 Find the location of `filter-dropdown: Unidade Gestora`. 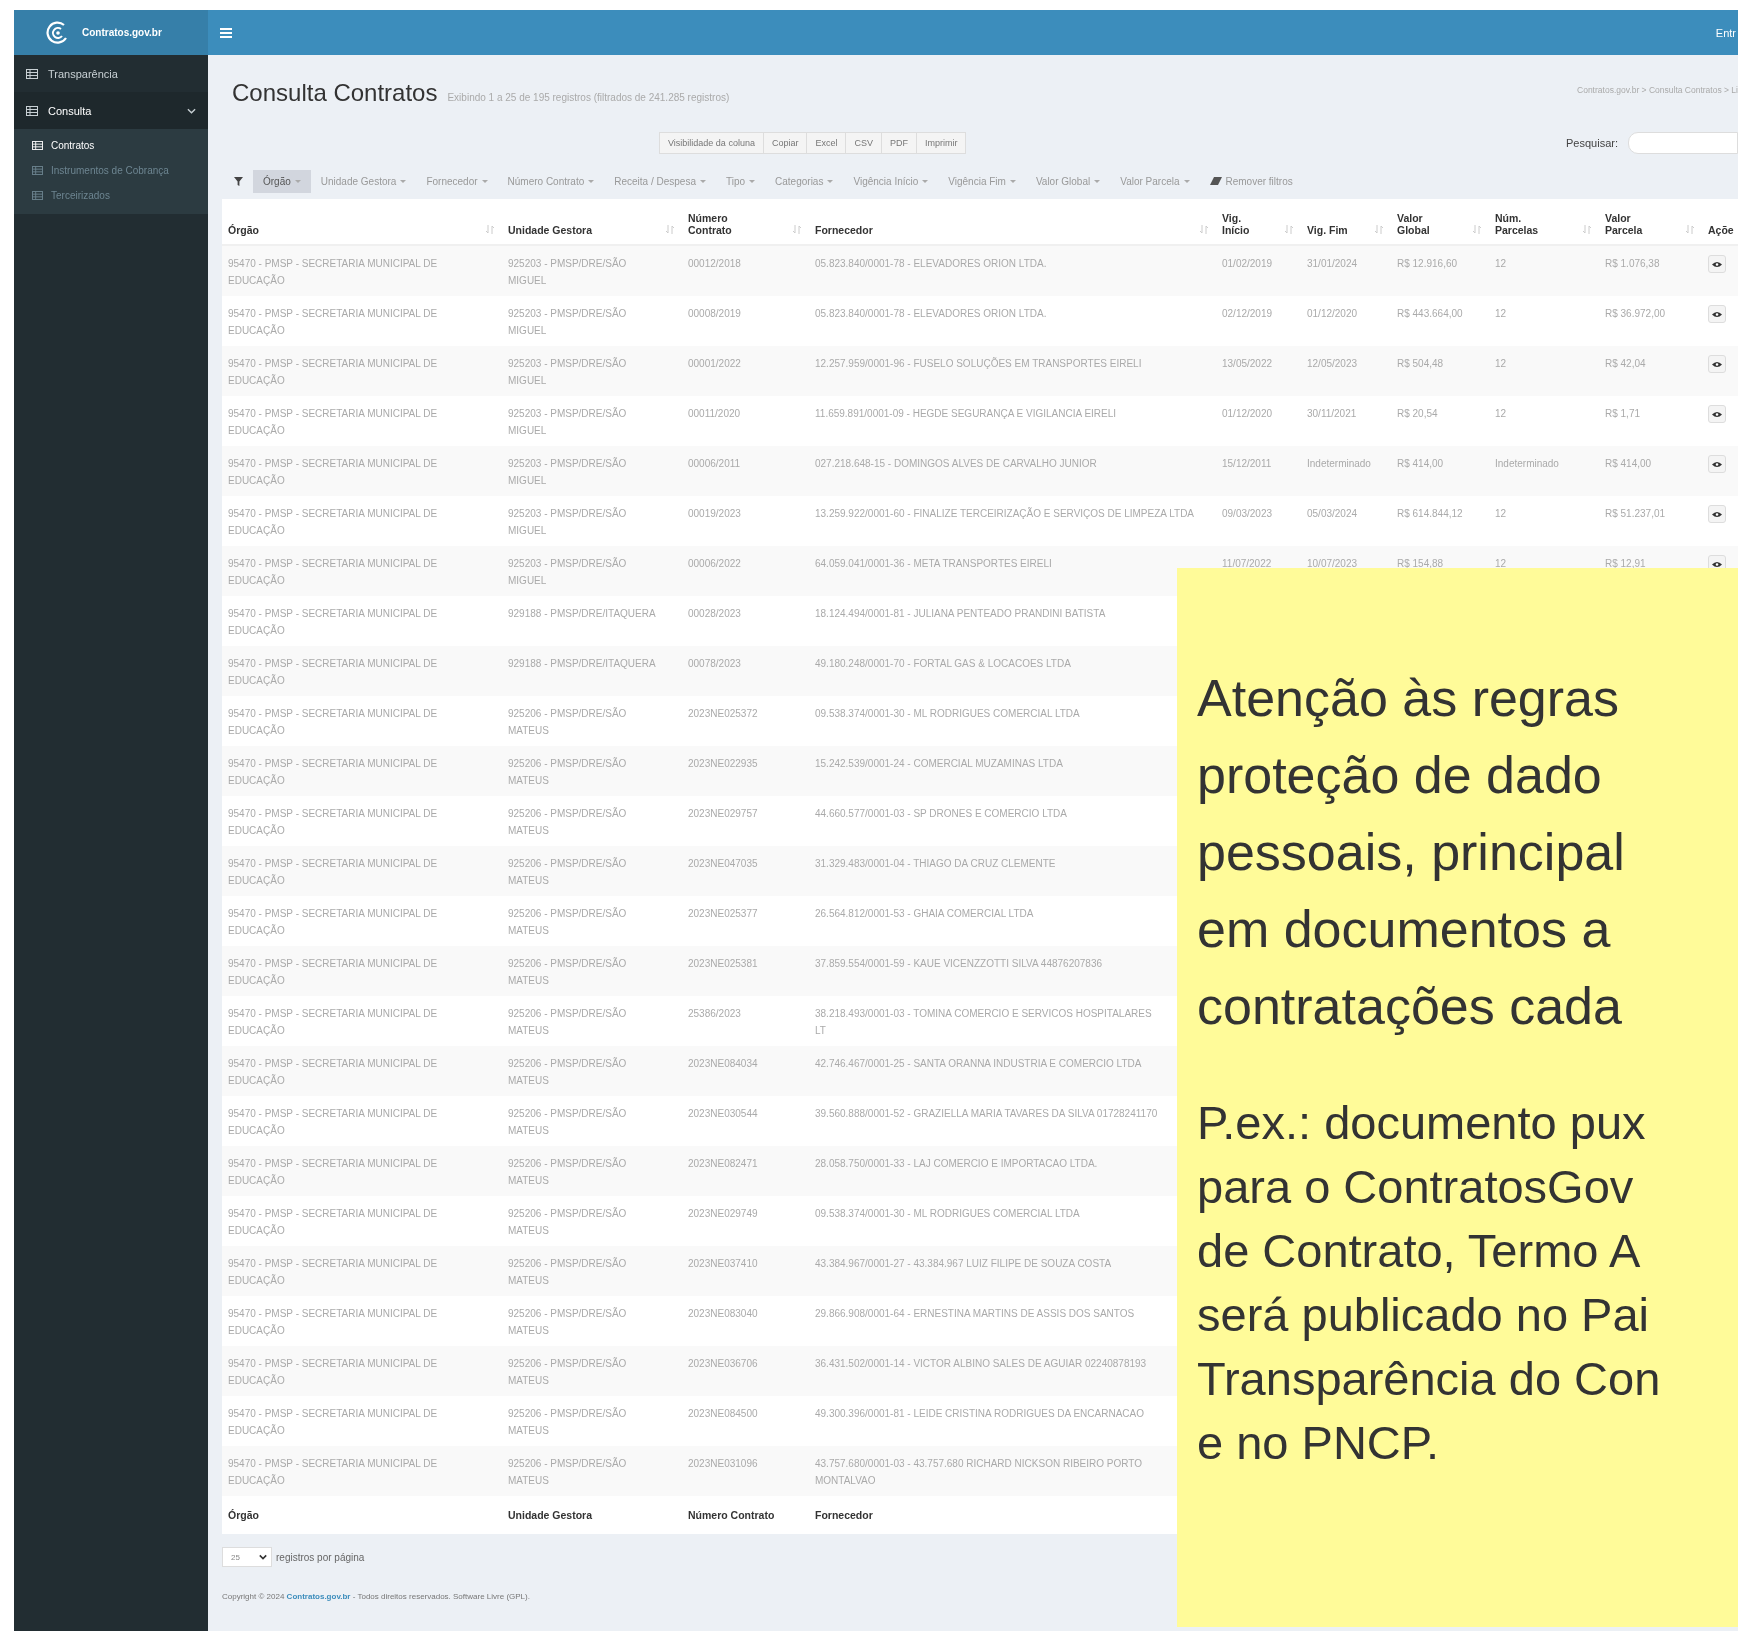

filter-dropdown: Unidade Gestora is located at coordinates (363, 181).